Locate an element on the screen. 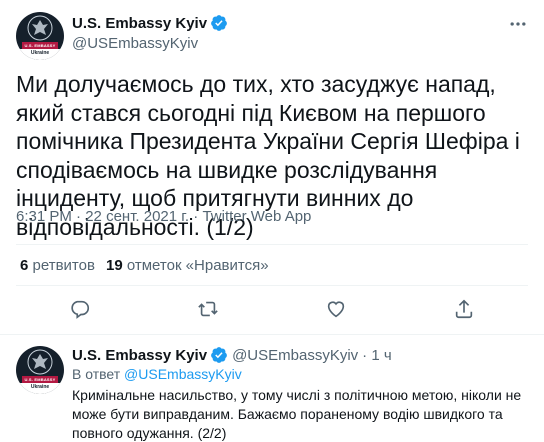 The image size is (544, 442). reply-author-avatar: U.S. EMBASSY Ukraine is located at coordinates (40, 370).